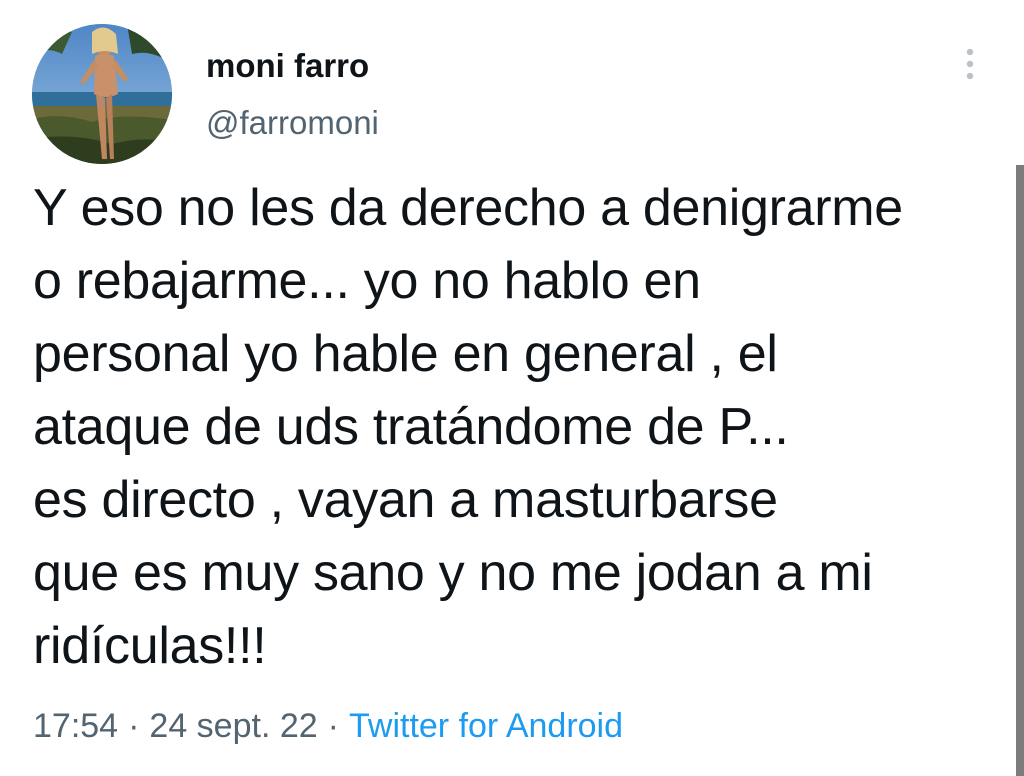 Image resolution: width=1024 pixels, height=776 pixels. What do you see at coordinates (150, 646) in the screenshot?
I see `tweet-text-line: ridículas!!!` at bounding box center [150, 646].